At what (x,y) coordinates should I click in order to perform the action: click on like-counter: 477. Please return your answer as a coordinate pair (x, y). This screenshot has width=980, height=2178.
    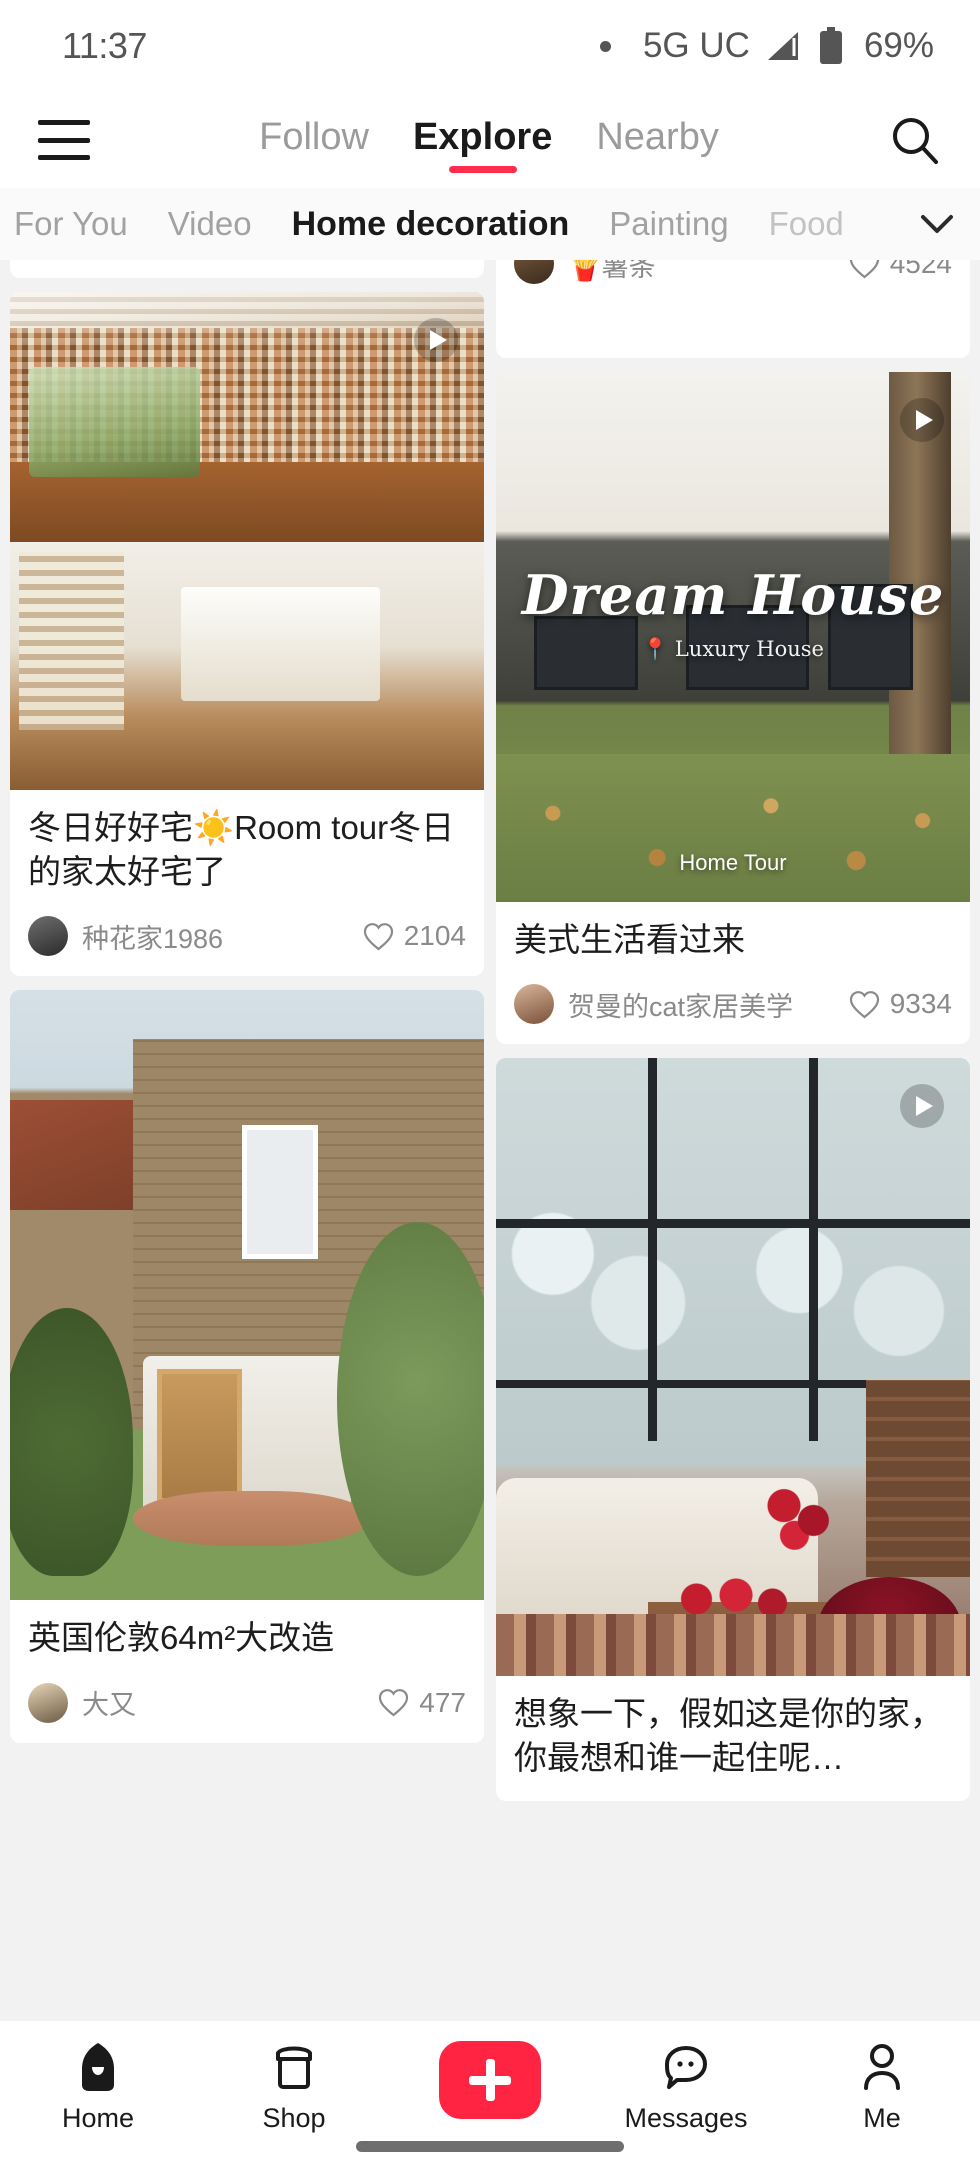
    Looking at the image, I should click on (422, 1703).